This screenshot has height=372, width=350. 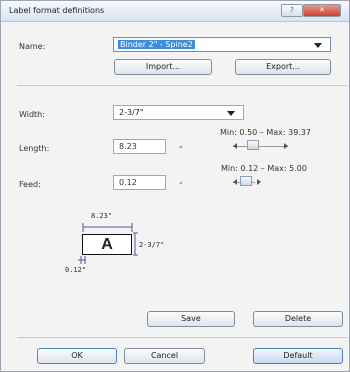 I want to click on name-label: Name:, so click(x=32, y=46).